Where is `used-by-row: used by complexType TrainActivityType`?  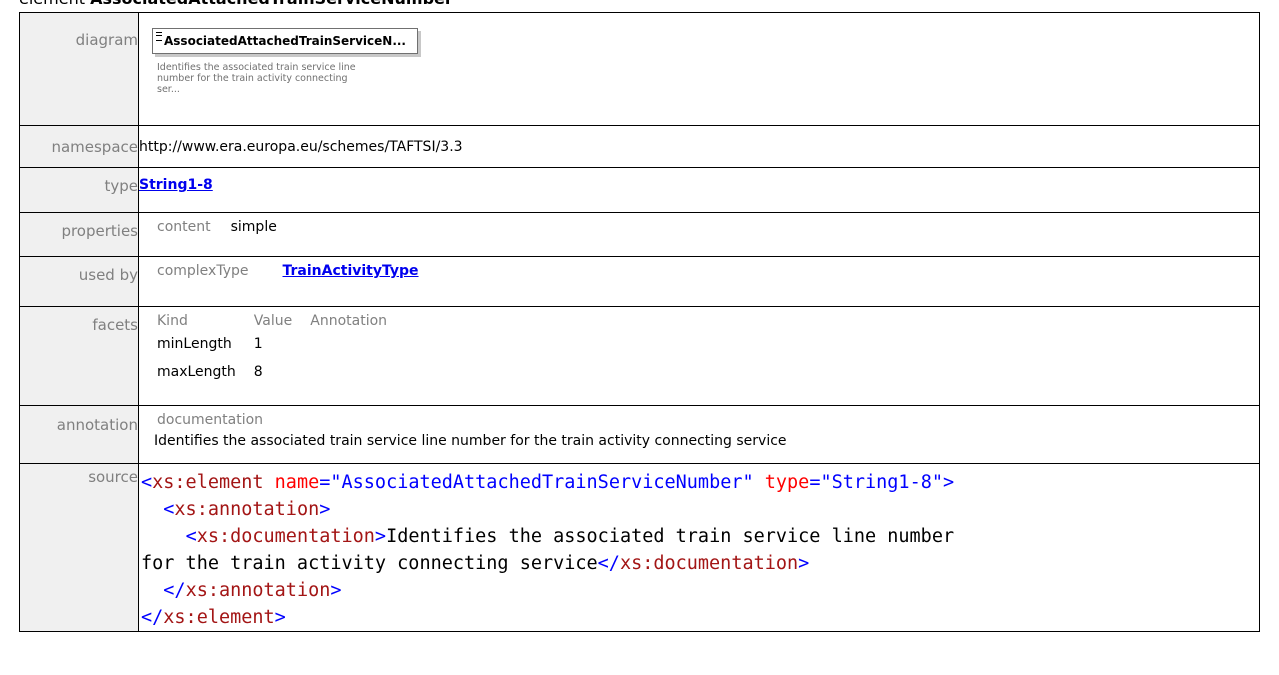 used-by-row: used by complexType TrainActivityType is located at coordinates (639, 281).